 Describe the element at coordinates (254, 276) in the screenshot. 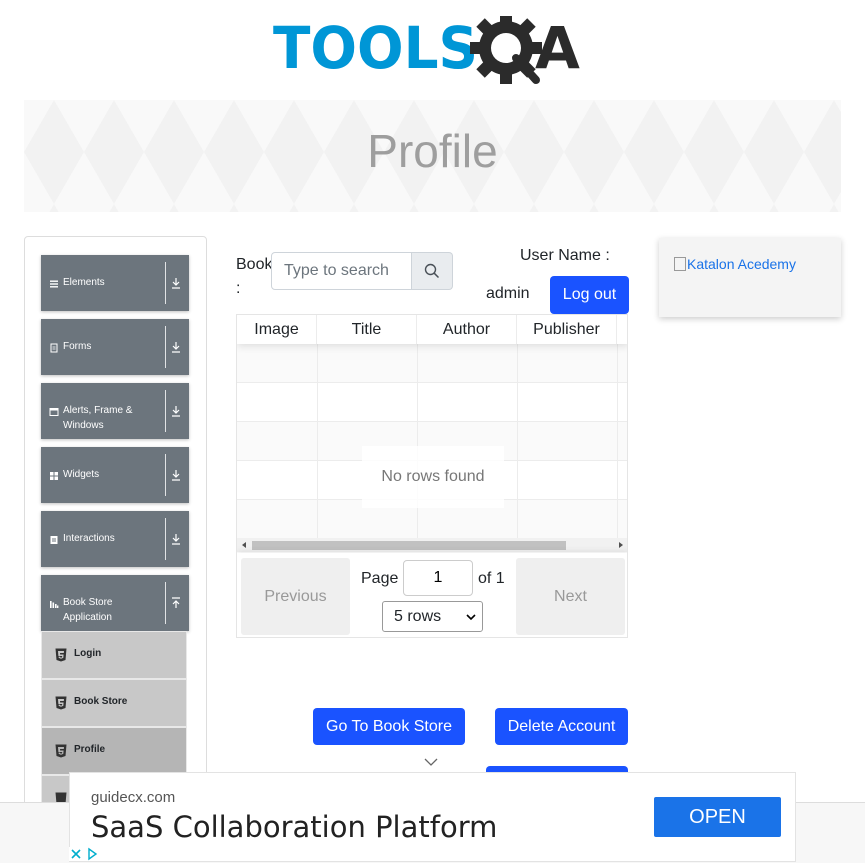

I see `book-label: Book :` at that location.